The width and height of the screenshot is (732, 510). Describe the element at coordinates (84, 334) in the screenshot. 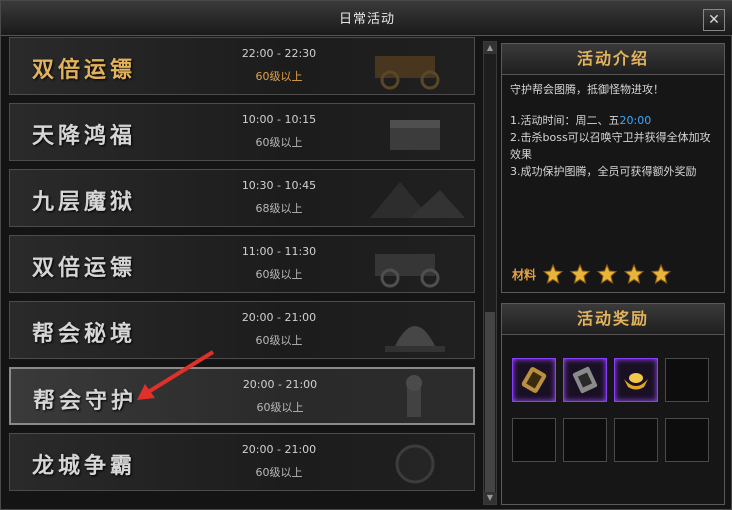

I see `activity-name: 帮会秘境` at that location.